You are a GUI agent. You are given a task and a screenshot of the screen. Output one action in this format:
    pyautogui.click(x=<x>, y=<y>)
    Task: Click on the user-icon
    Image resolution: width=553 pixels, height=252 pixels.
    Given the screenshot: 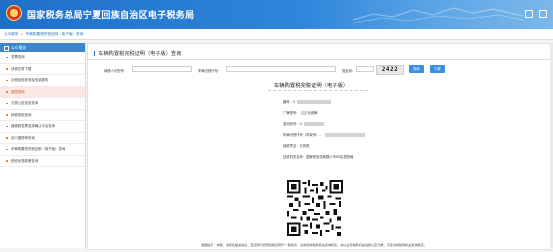 What is the action you would take?
    pyautogui.click(x=543, y=14)
    